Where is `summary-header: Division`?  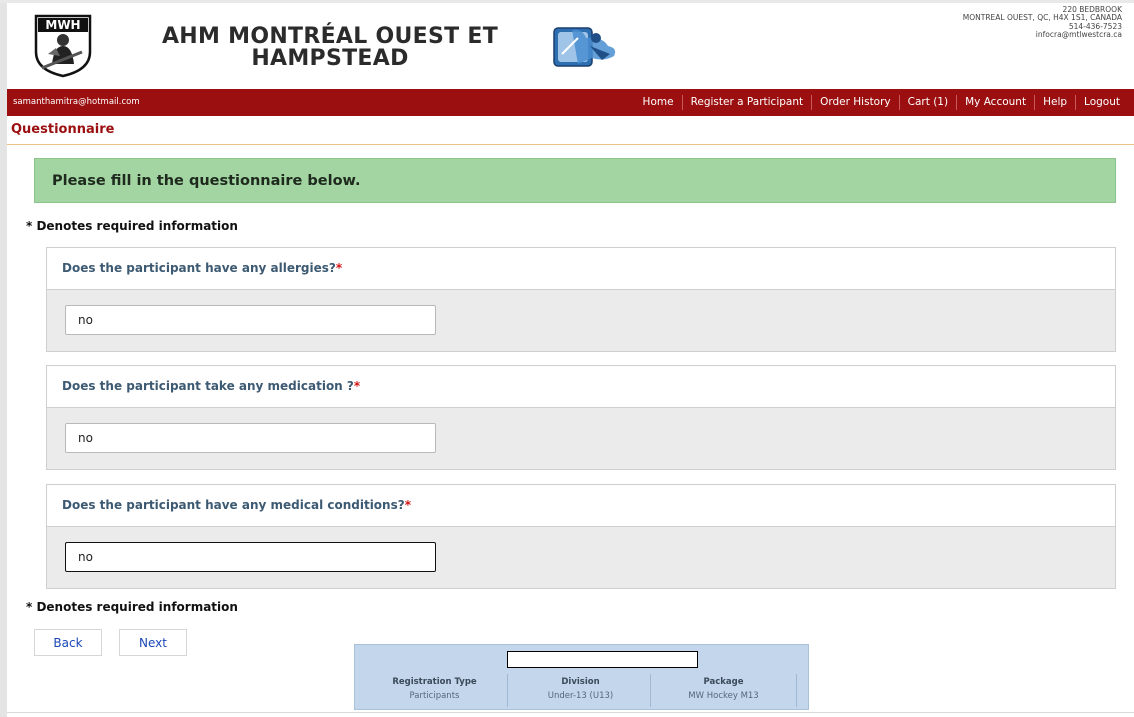
summary-header: Division is located at coordinates (580, 682).